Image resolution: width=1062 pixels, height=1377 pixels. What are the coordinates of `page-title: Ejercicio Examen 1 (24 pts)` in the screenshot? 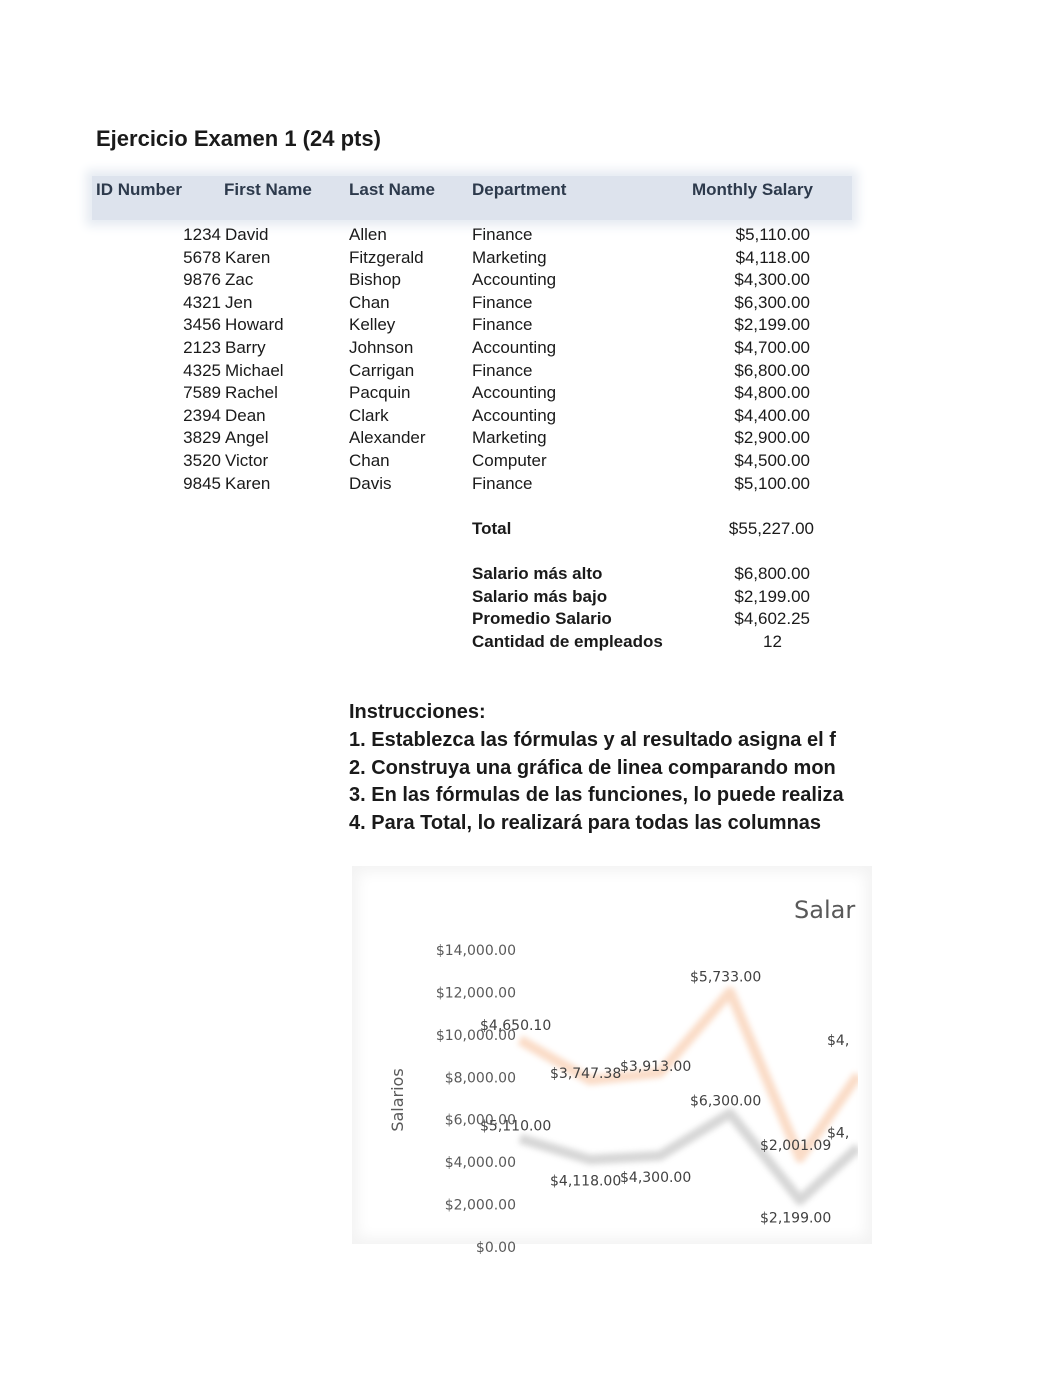 It's located at (238, 138).